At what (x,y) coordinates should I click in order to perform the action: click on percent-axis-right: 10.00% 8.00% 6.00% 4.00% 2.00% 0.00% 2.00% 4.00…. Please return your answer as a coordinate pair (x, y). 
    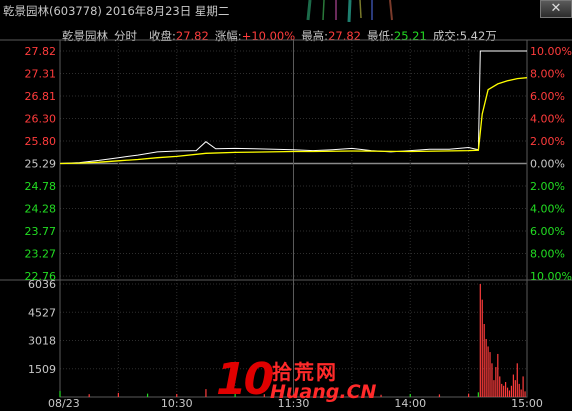
    Looking at the image, I should click on (551, 164).